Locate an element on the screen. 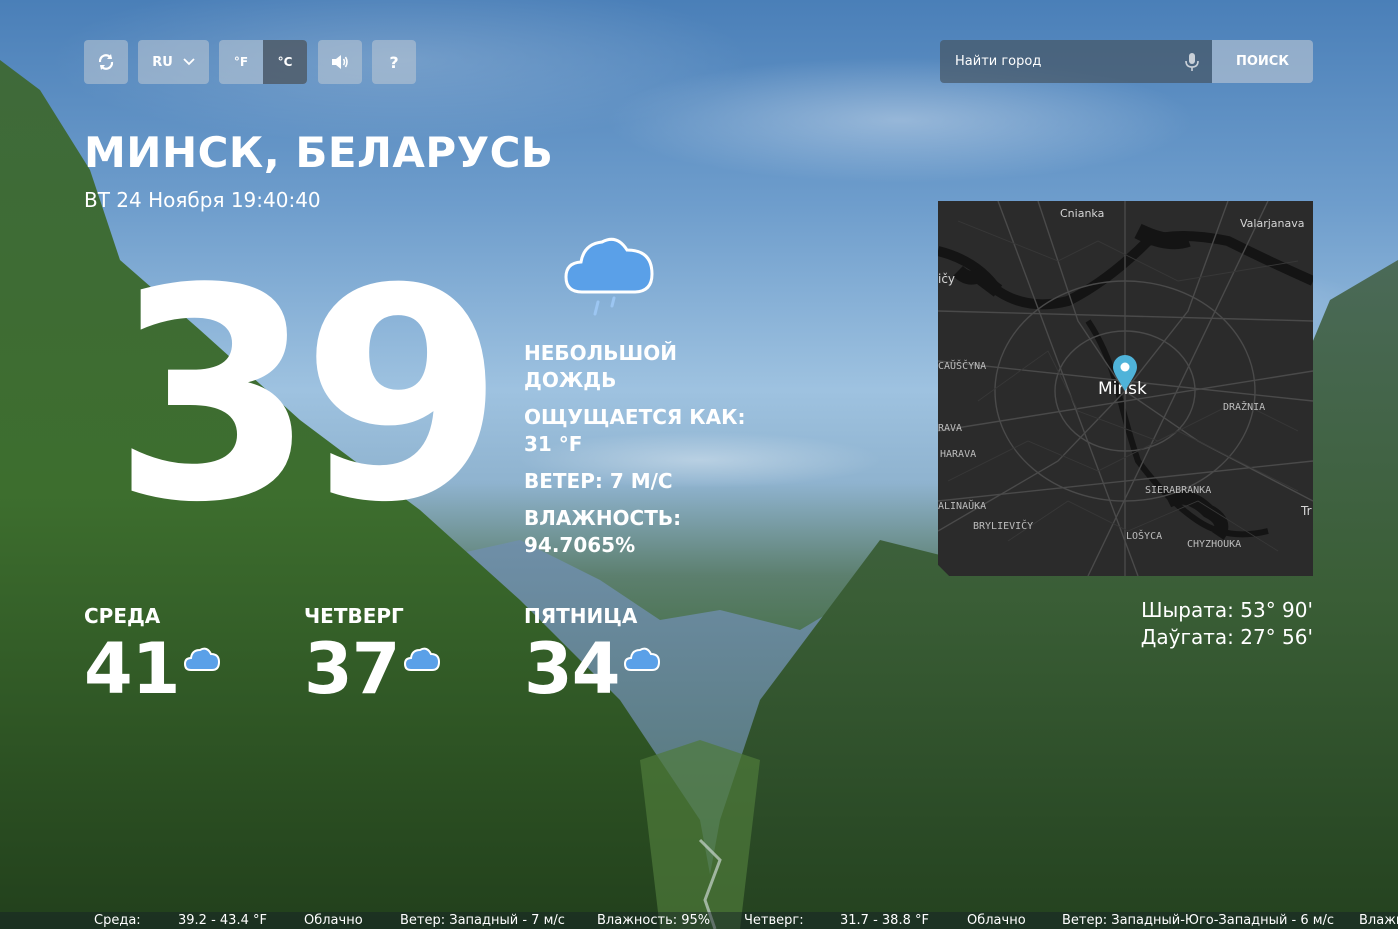  forecast-day-name: ПЯТНИЦА is located at coordinates (581, 616).